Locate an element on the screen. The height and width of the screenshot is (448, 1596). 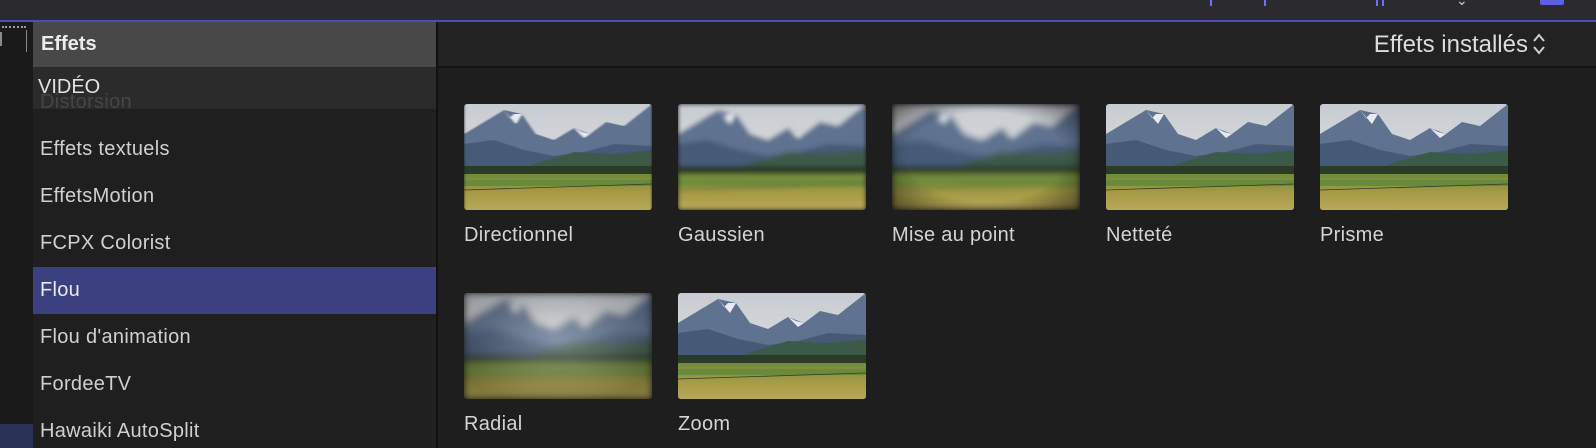
sidebar-item: Flou is located at coordinates (234, 290).